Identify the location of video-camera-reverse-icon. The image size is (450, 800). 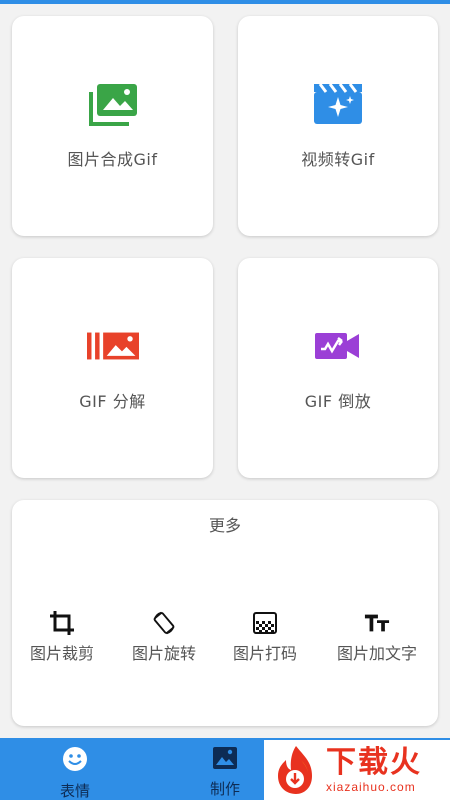
(338, 346).